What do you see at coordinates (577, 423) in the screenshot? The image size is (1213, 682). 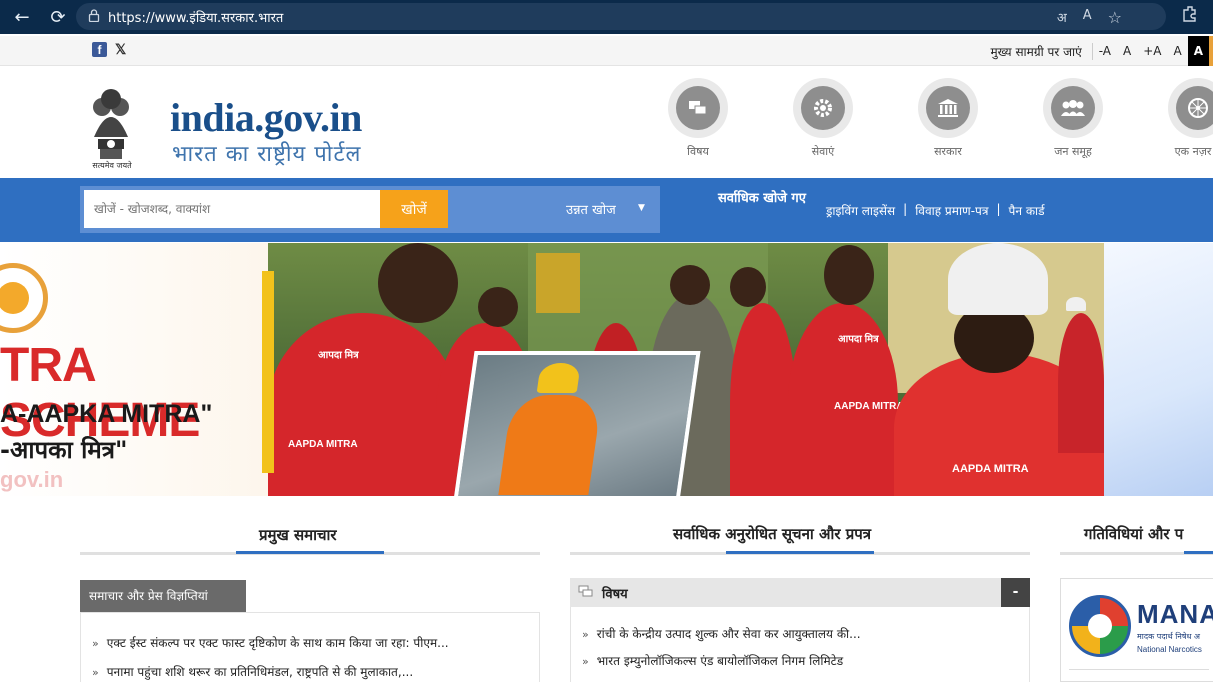 I see `rescue-inset-photo` at bounding box center [577, 423].